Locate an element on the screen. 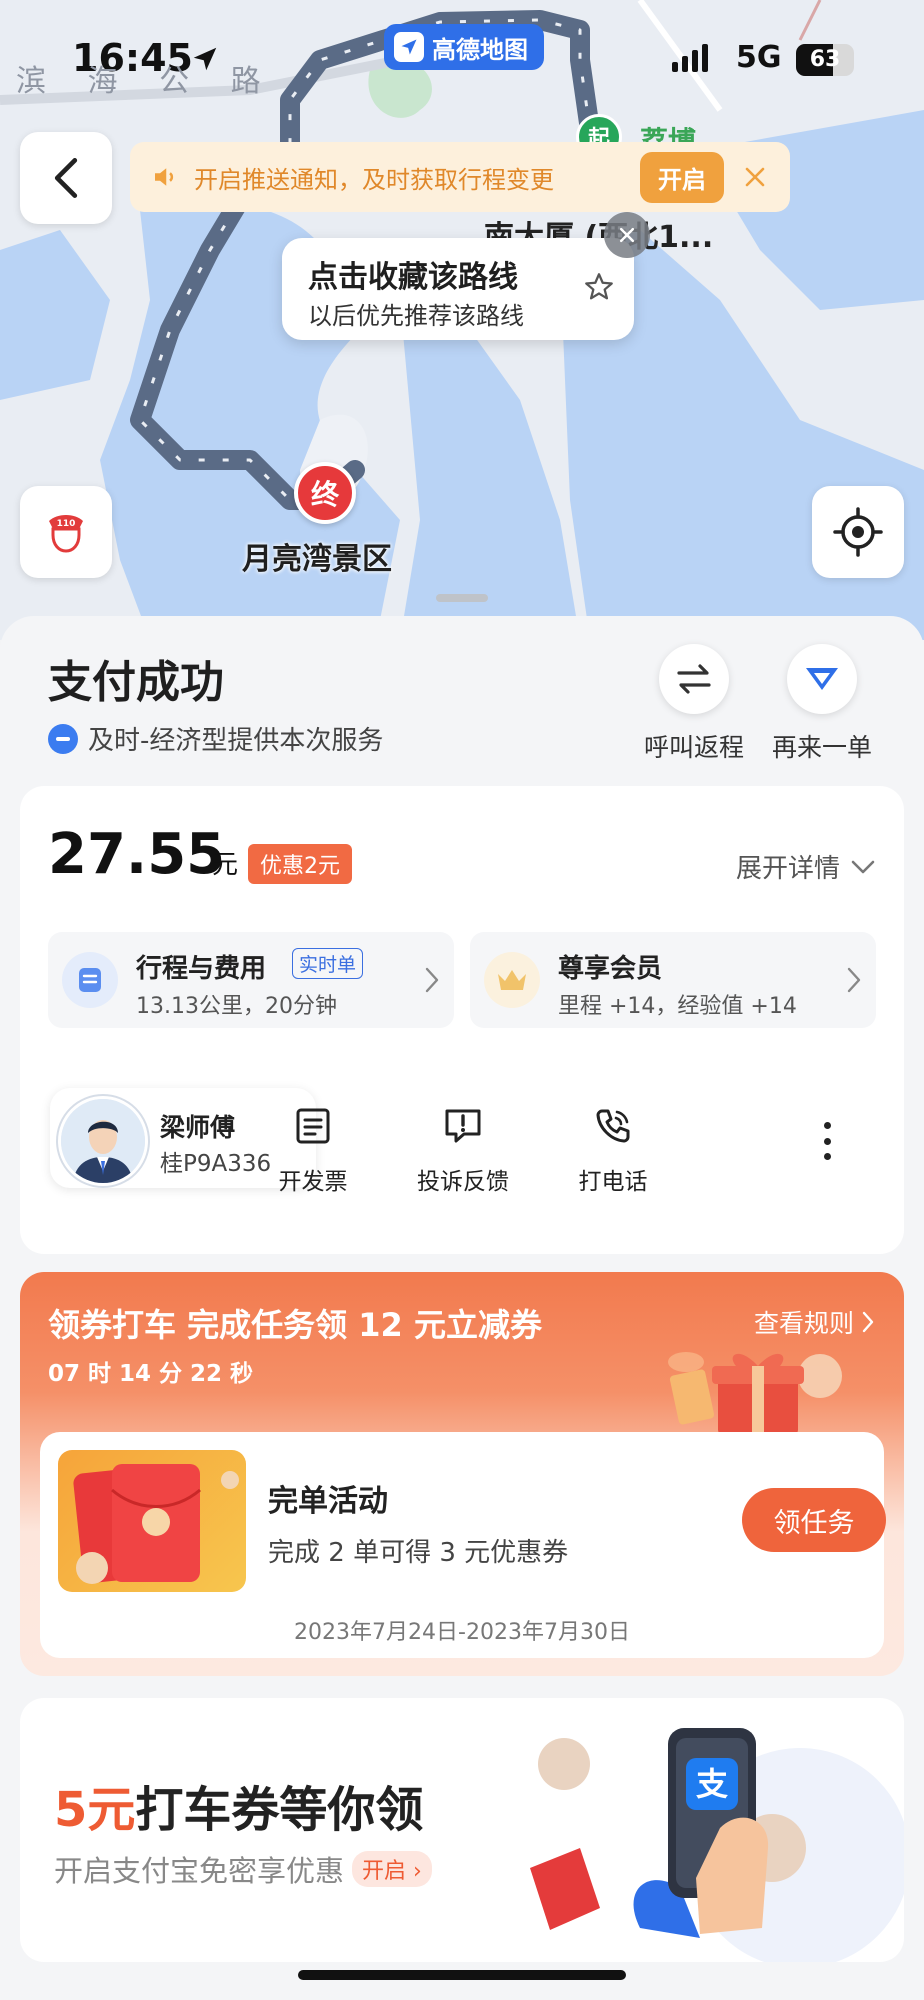 This screenshot has height=2000, width=924. svg-text: 110 is located at coordinates (66, 524).